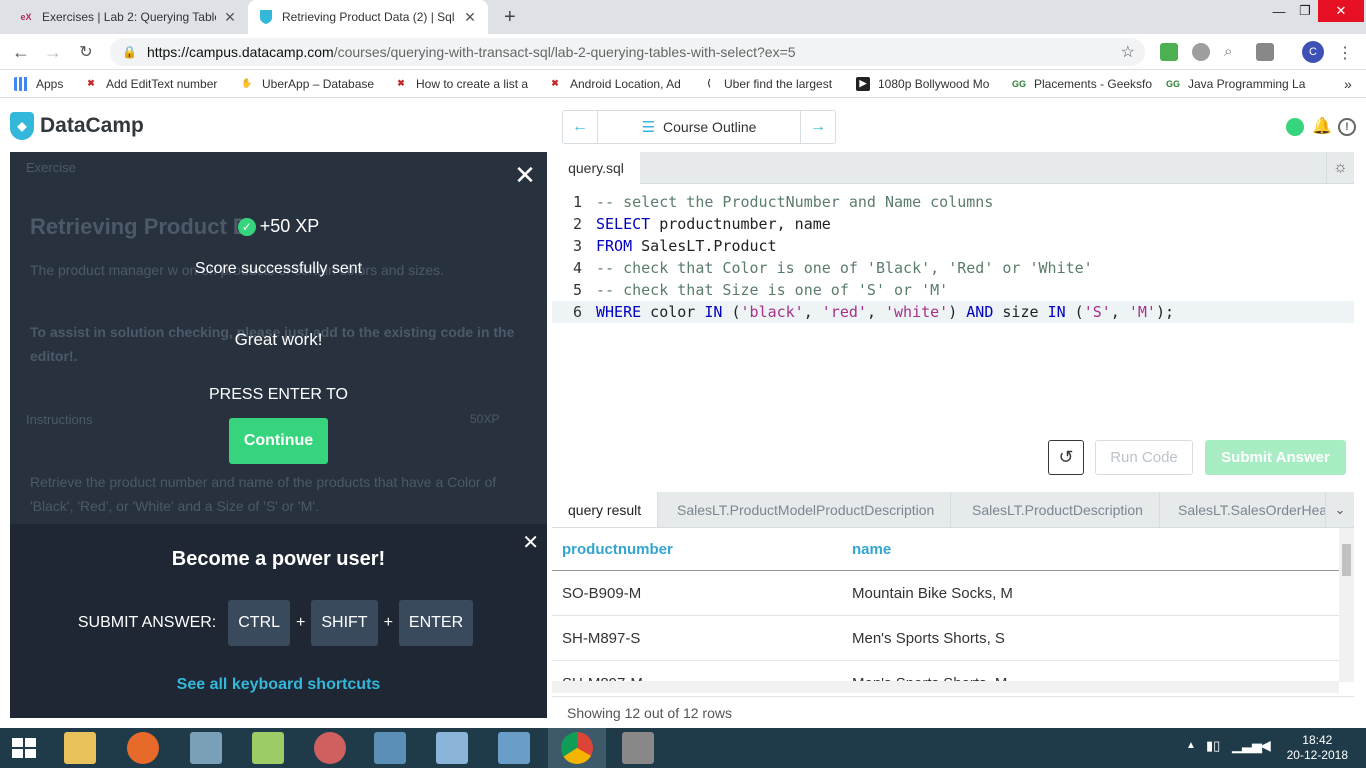 The height and width of the screenshot is (768, 1366). Describe the element at coordinates (278, 685) in the screenshot. I see `keyboard-shortcuts-link: See all keyboard shortcuts` at that location.